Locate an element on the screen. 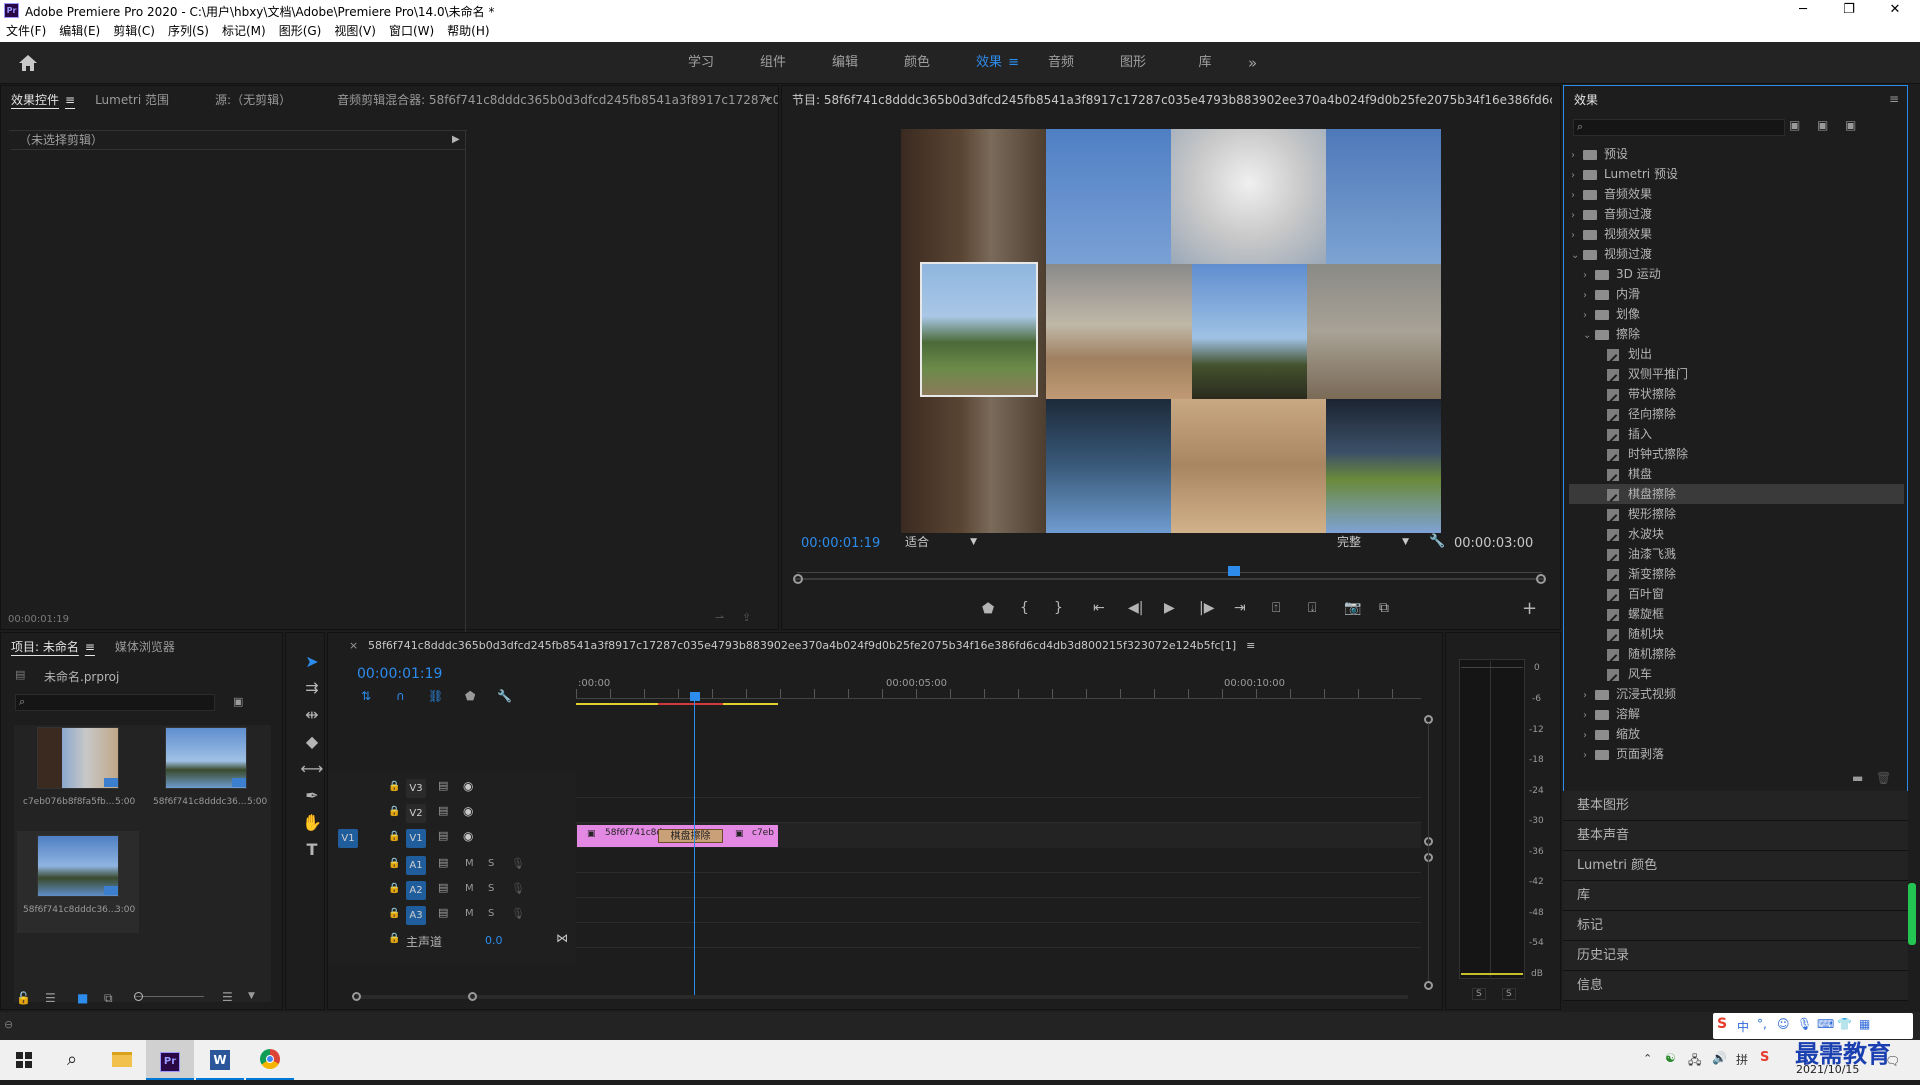 Image resolution: width=1920 pixels, height=1085 pixels. program-zoom-bar is located at coordinates (1169, 579).